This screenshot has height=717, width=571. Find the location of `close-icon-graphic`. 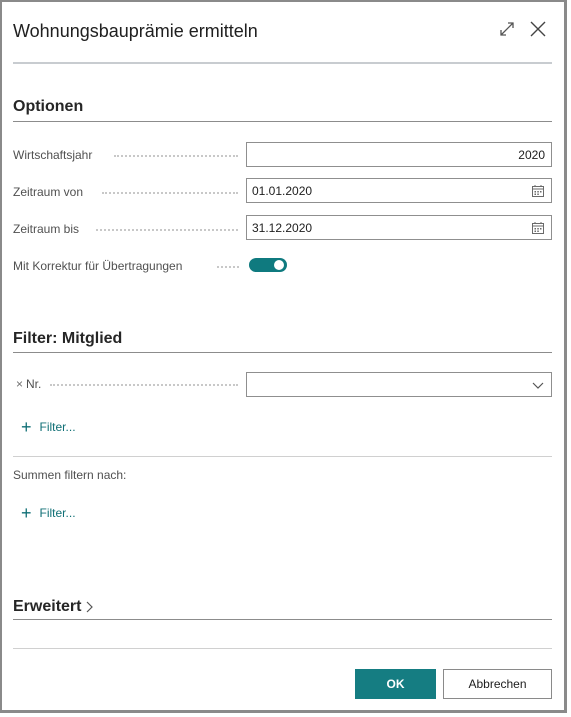

close-icon-graphic is located at coordinates (538, 29).